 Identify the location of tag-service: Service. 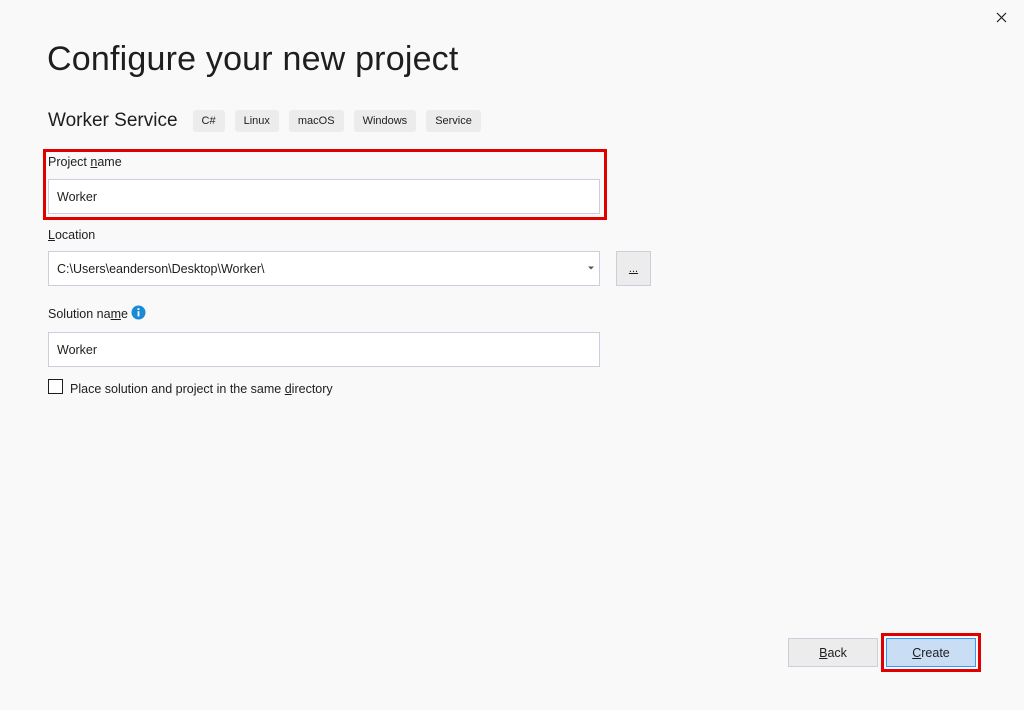
(453, 121).